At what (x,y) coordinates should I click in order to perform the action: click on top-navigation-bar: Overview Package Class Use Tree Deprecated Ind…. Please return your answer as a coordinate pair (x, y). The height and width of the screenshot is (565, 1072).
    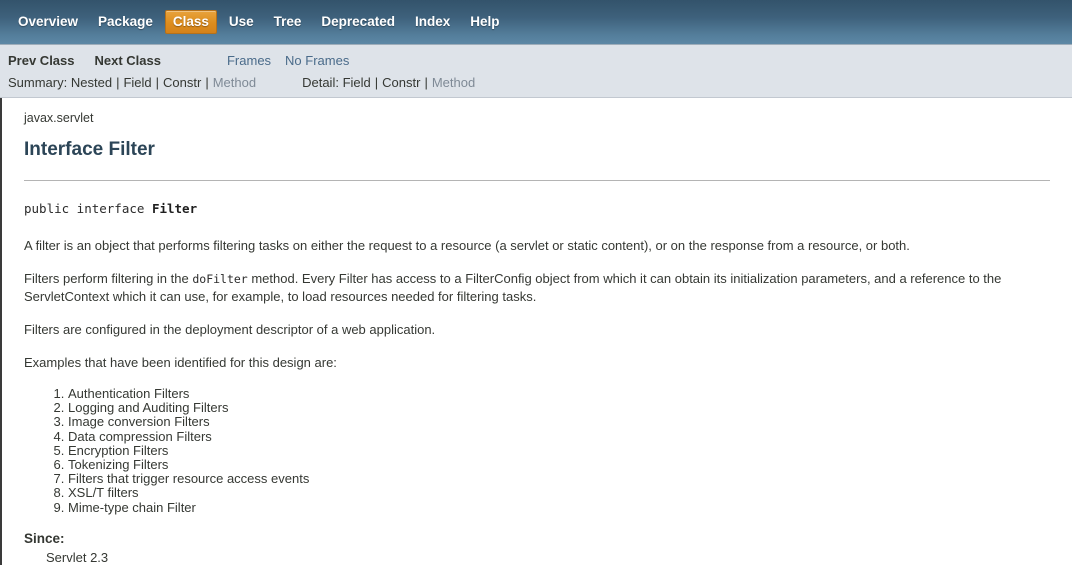
    Looking at the image, I should click on (536, 22).